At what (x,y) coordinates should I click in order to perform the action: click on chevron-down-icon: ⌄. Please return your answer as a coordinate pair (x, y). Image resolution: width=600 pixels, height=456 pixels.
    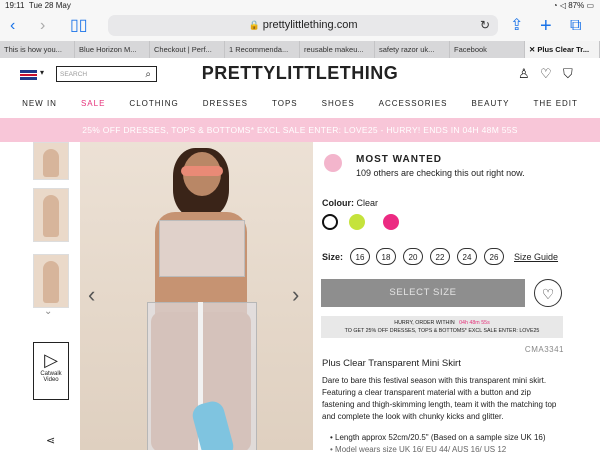
    Looking at the image, I should click on (48, 311).